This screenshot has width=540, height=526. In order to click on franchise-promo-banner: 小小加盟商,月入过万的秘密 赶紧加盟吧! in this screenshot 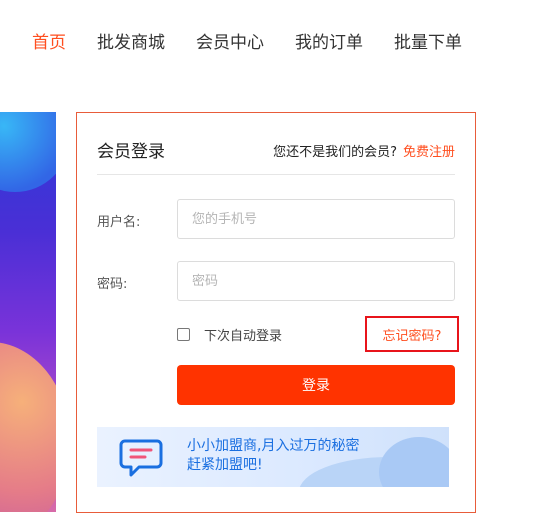, I will do `click(273, 457)`.